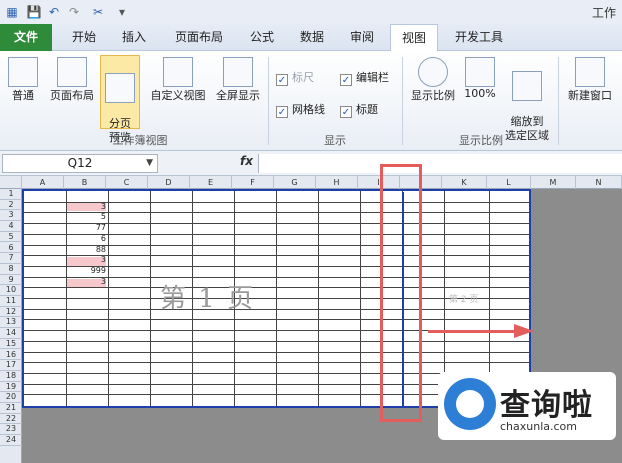  What do you see at coordinates (509, 182) in the screenshot?
I see `column-header: L` at bounding box center [509, 182].